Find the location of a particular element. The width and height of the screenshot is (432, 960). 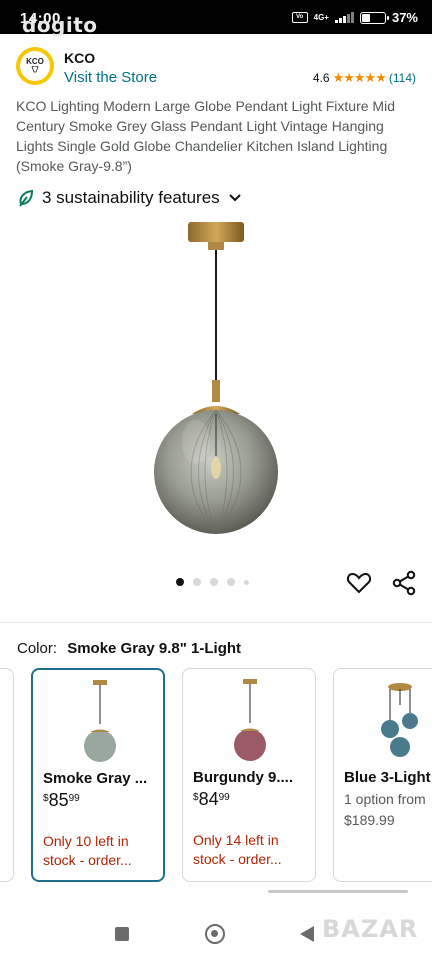

store-name: KCO is located at coordinates (80, 58).